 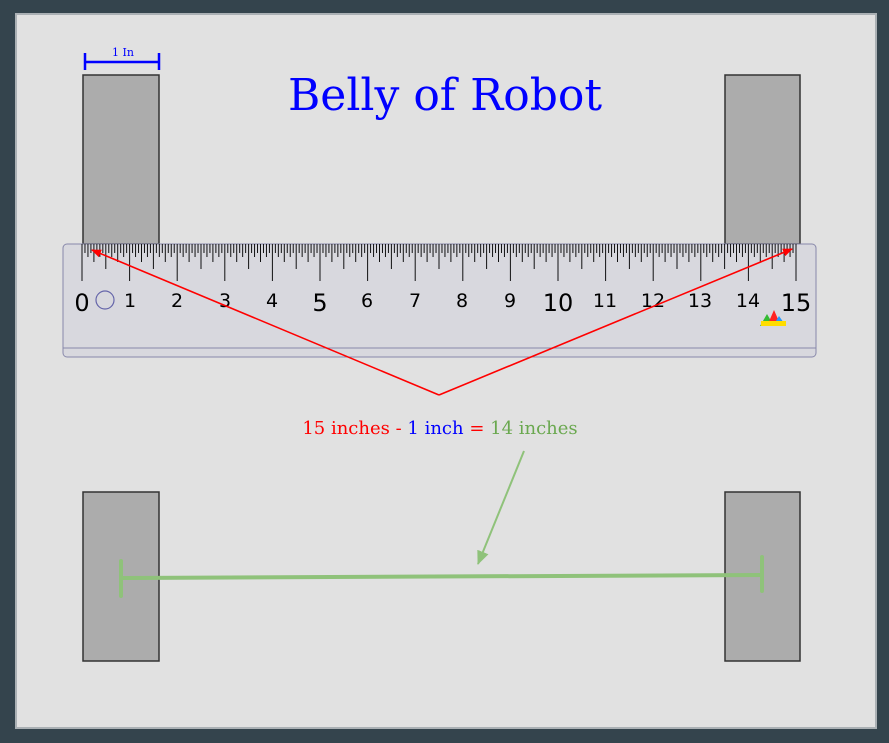 What do you see at coordinates (272, 301) in the screenshot?
I see `ruler-number-4: 4` at bounding box center [272, 301].